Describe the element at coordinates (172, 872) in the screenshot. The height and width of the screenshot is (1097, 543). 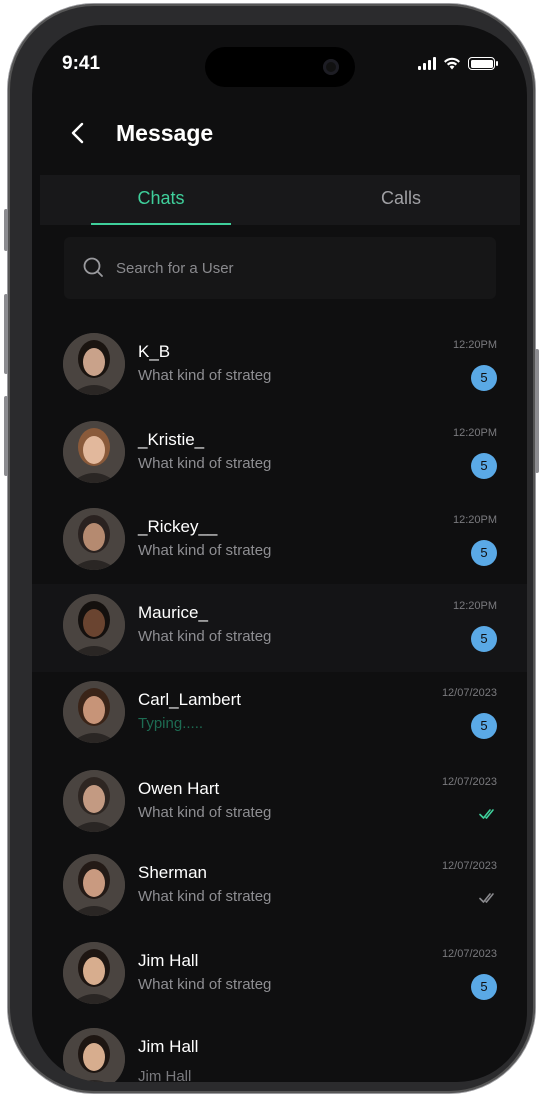
I see `contact-name: Sherman` at that location.